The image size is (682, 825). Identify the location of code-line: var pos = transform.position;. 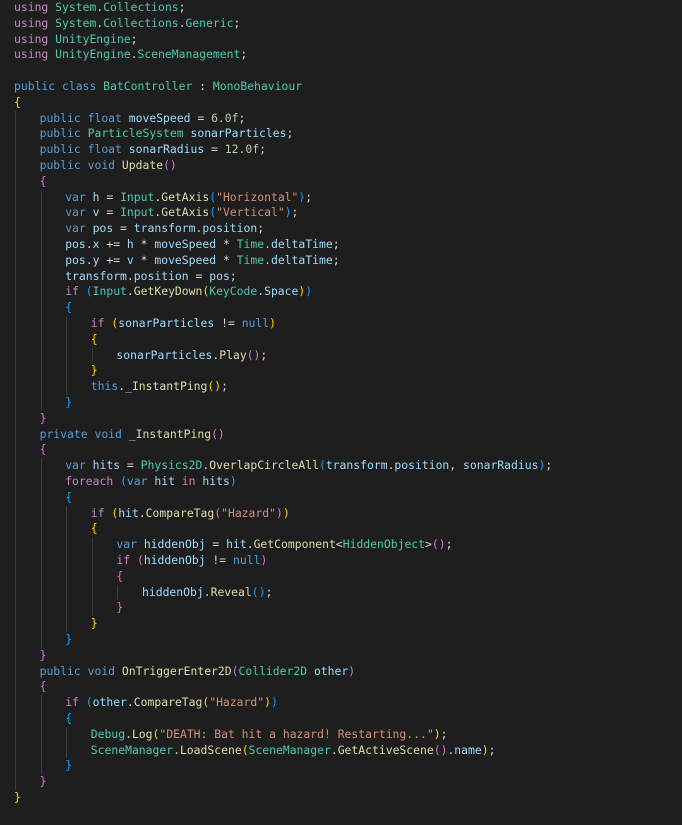
(164, 229).